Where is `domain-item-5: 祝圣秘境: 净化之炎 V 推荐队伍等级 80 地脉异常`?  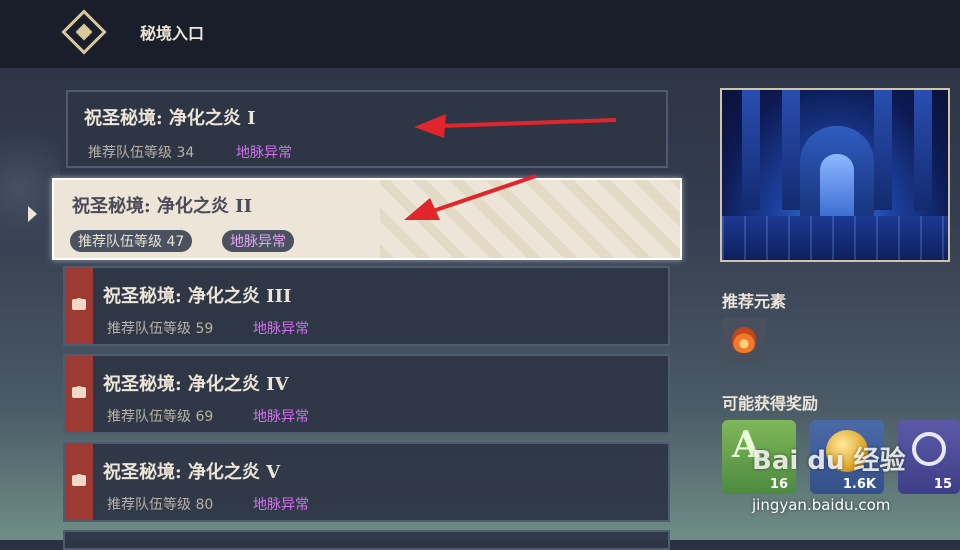
domain-item-5: 祝圣秘境: 净化之炎 V 推荐队伍等级 80 地脉异常 is located at coordinates (366, 482).